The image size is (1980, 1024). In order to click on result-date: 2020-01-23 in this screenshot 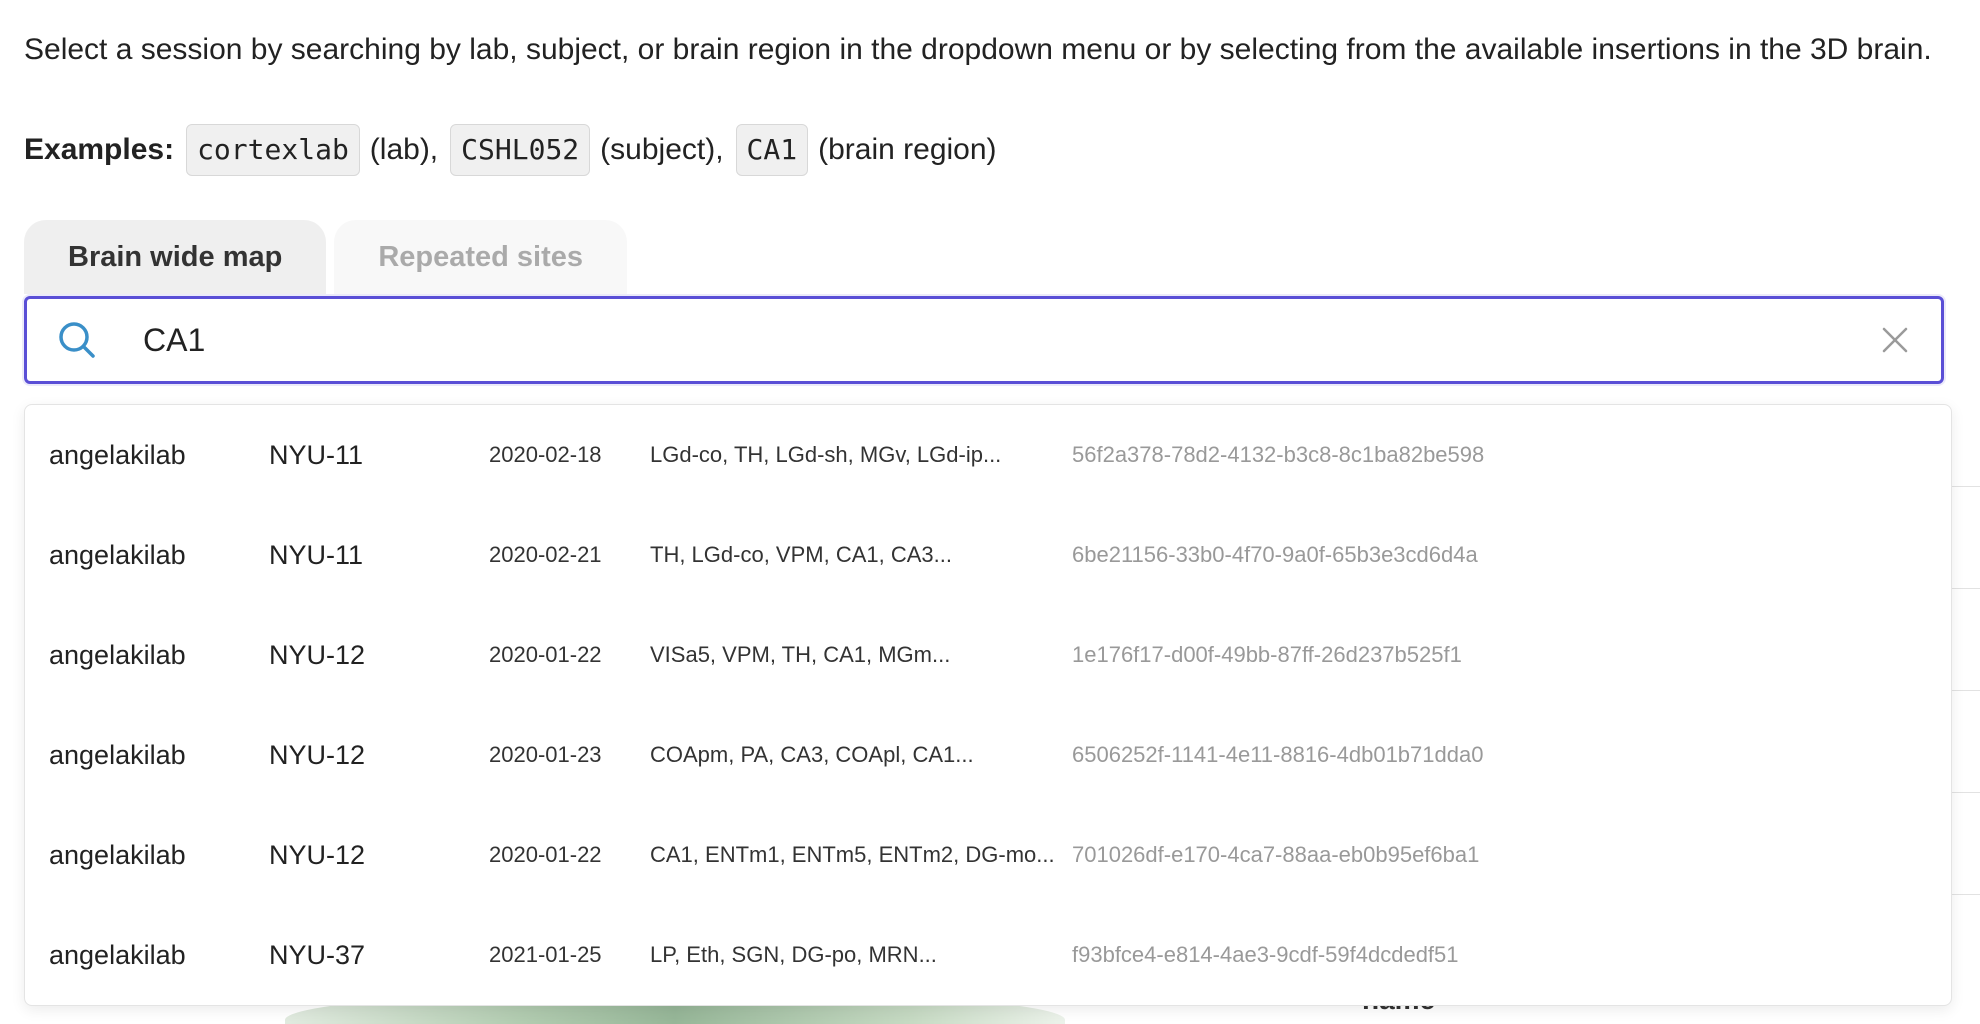, I will do `click(545, 754)`.